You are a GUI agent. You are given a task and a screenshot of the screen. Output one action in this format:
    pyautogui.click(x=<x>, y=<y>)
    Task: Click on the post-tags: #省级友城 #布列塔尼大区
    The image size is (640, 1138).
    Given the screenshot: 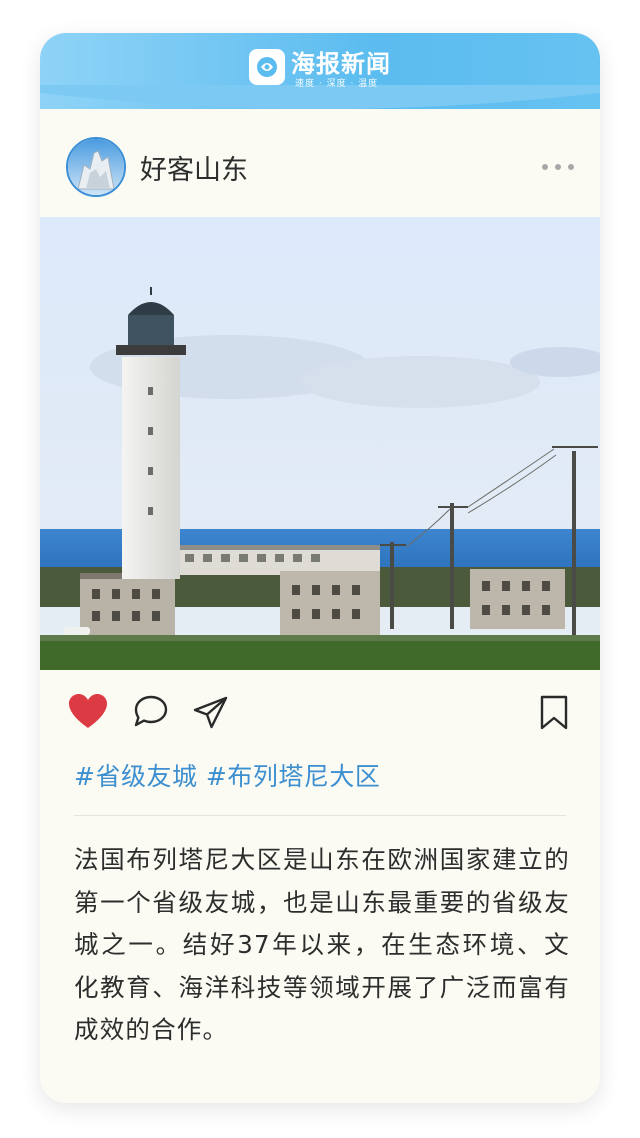 What is the action you would take?
    pyautogui.click(x=227, y=775)
    